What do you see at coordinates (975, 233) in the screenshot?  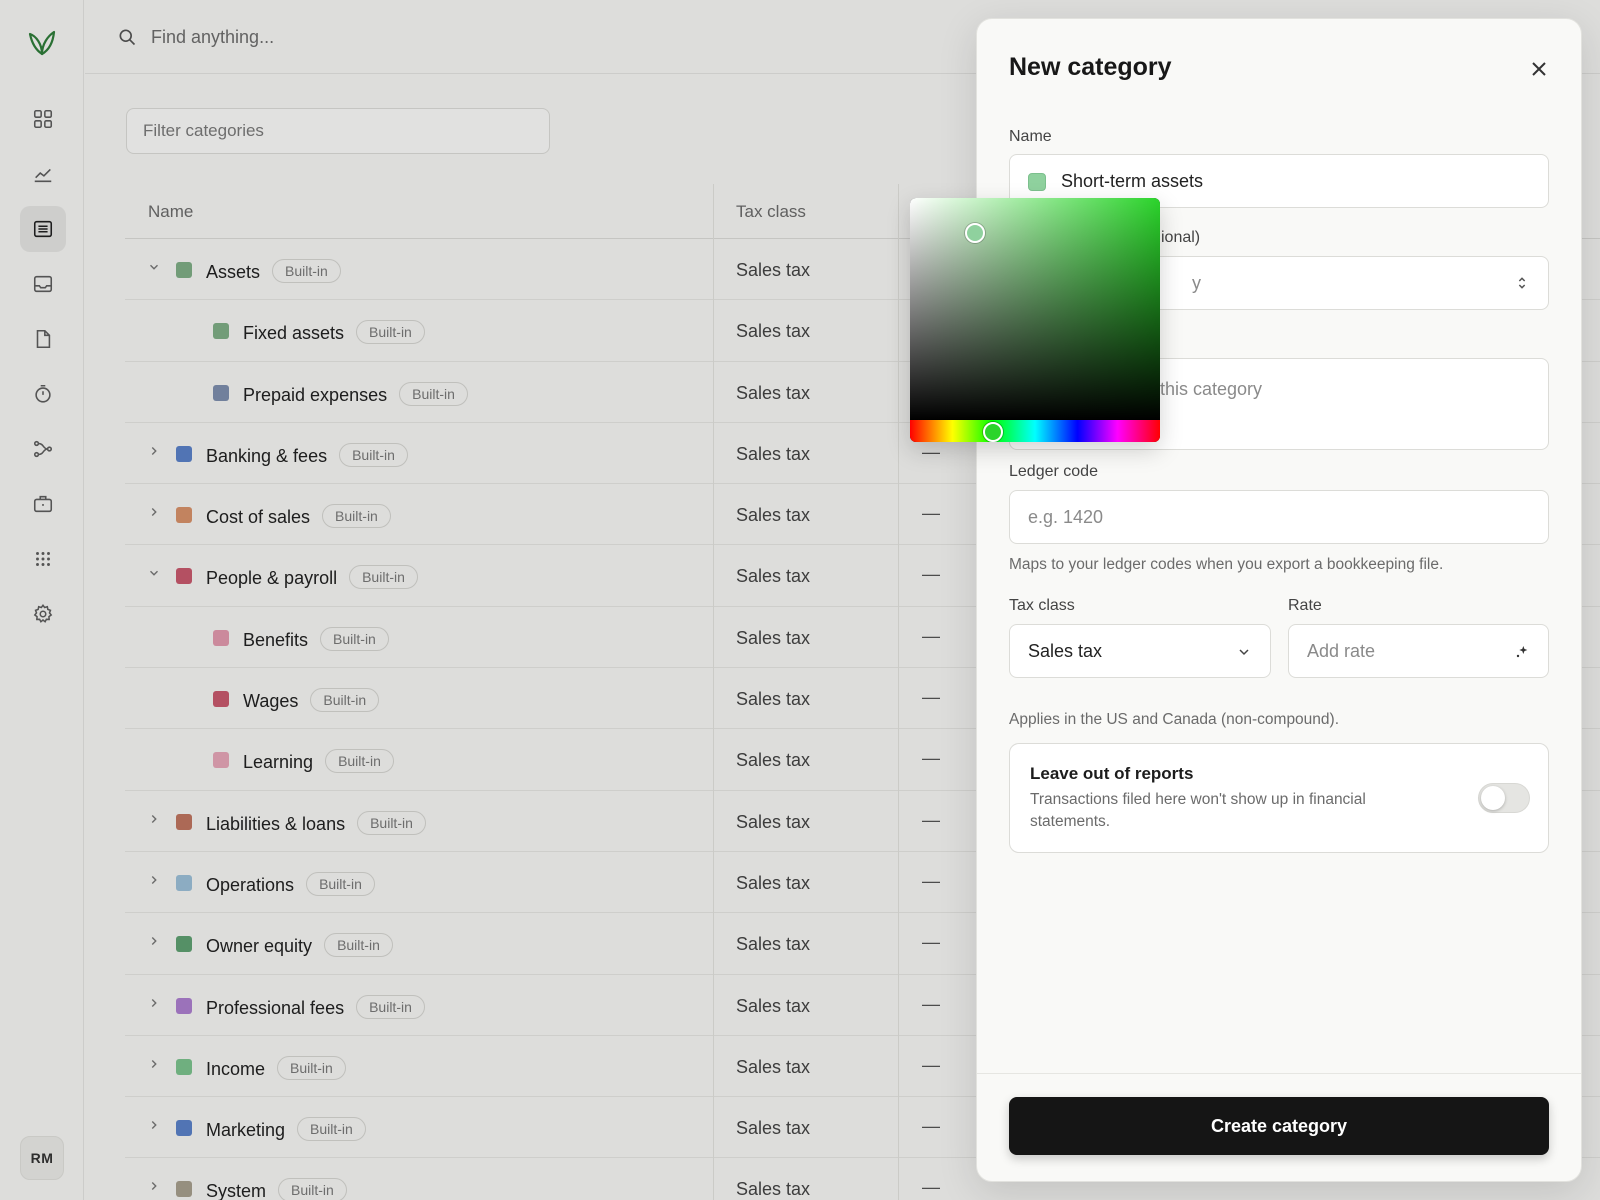 I see `saturation-handle` at bounding box center [975, 233].